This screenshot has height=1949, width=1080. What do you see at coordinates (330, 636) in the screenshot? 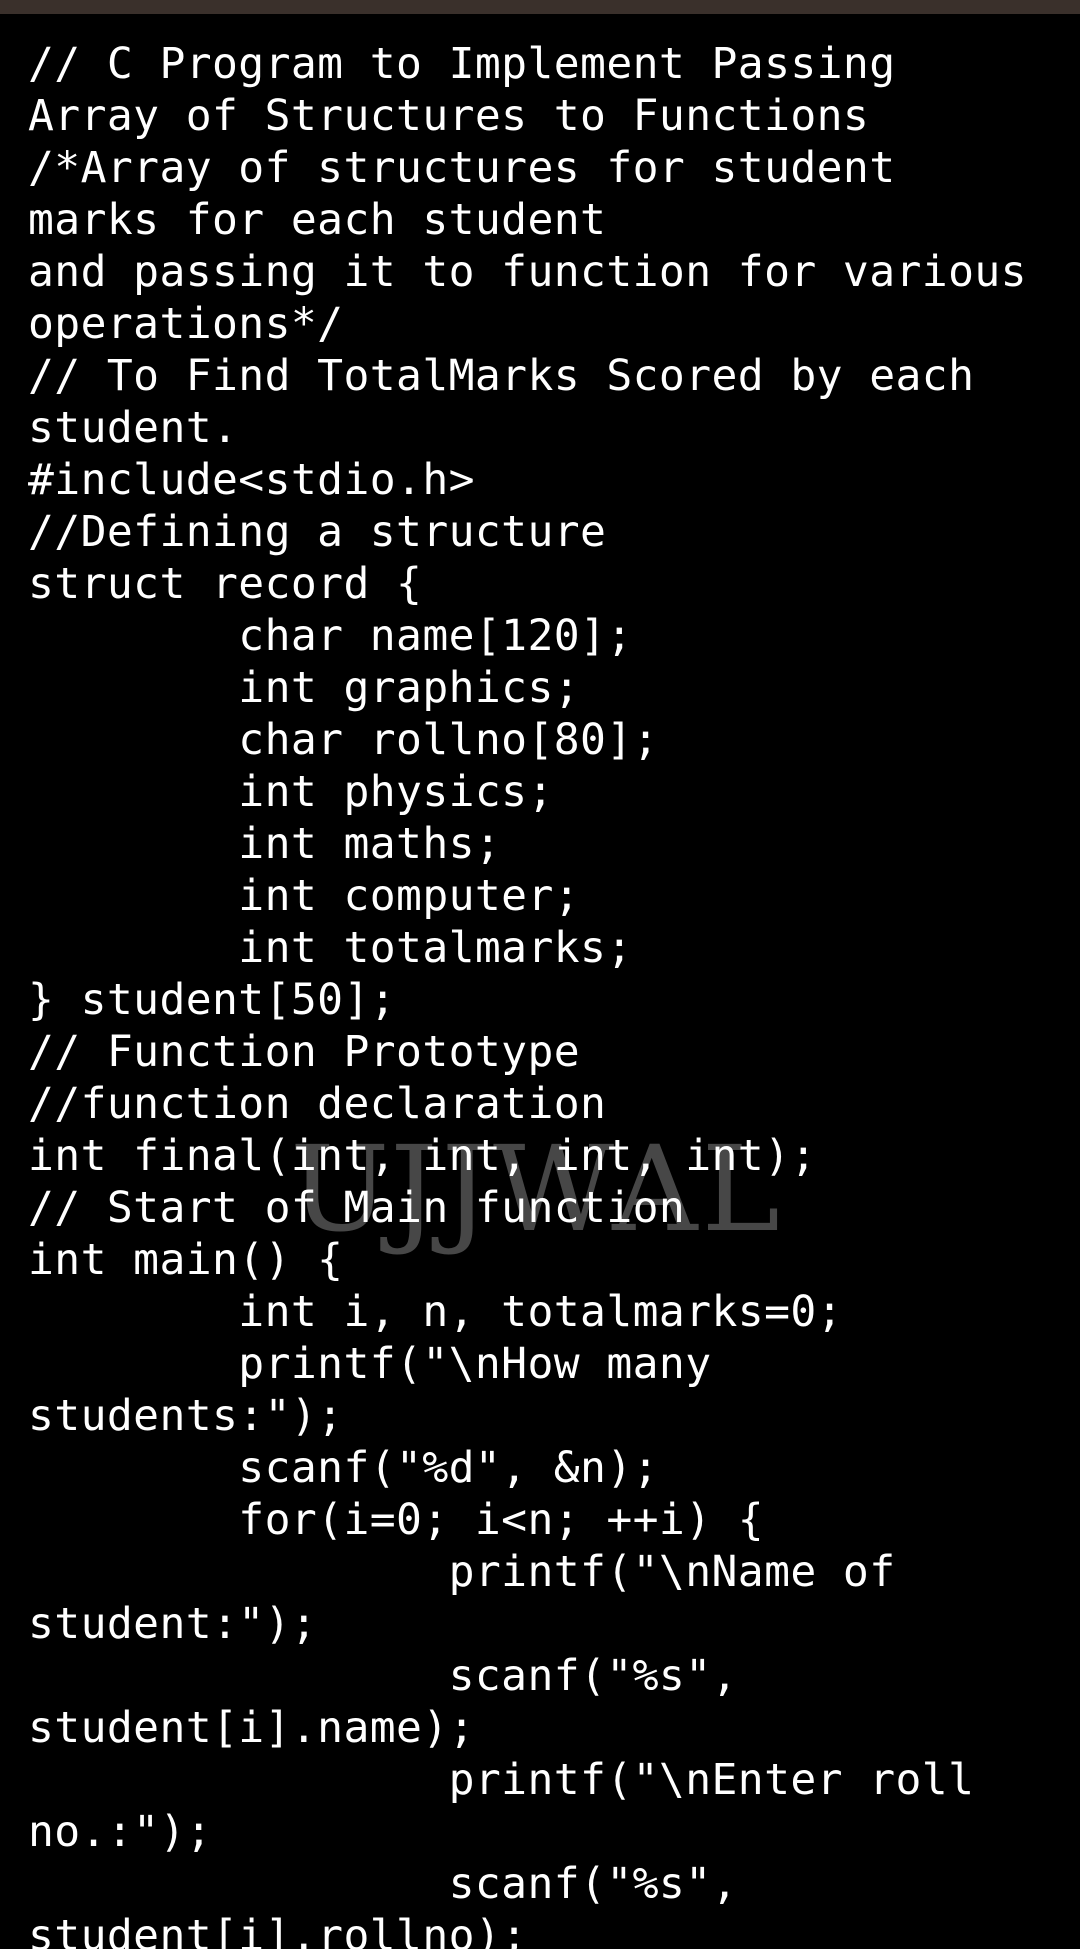
I see `code-line: char name[120];` at bounding box center [330, 636].